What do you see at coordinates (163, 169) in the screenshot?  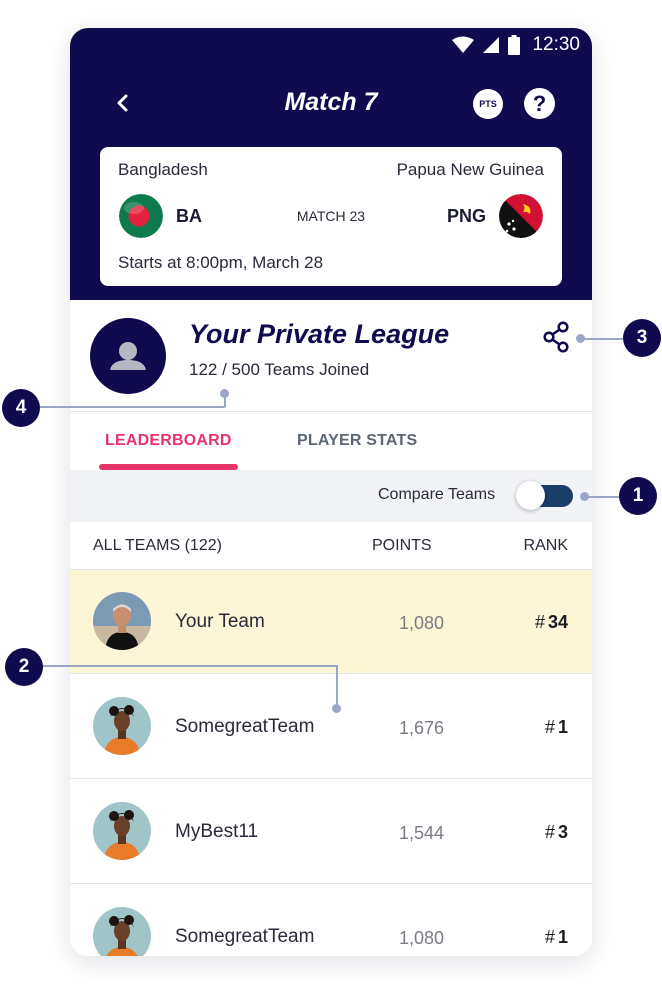 I see `team-left-name: Bangladesh` at bounding box center [163, 169].